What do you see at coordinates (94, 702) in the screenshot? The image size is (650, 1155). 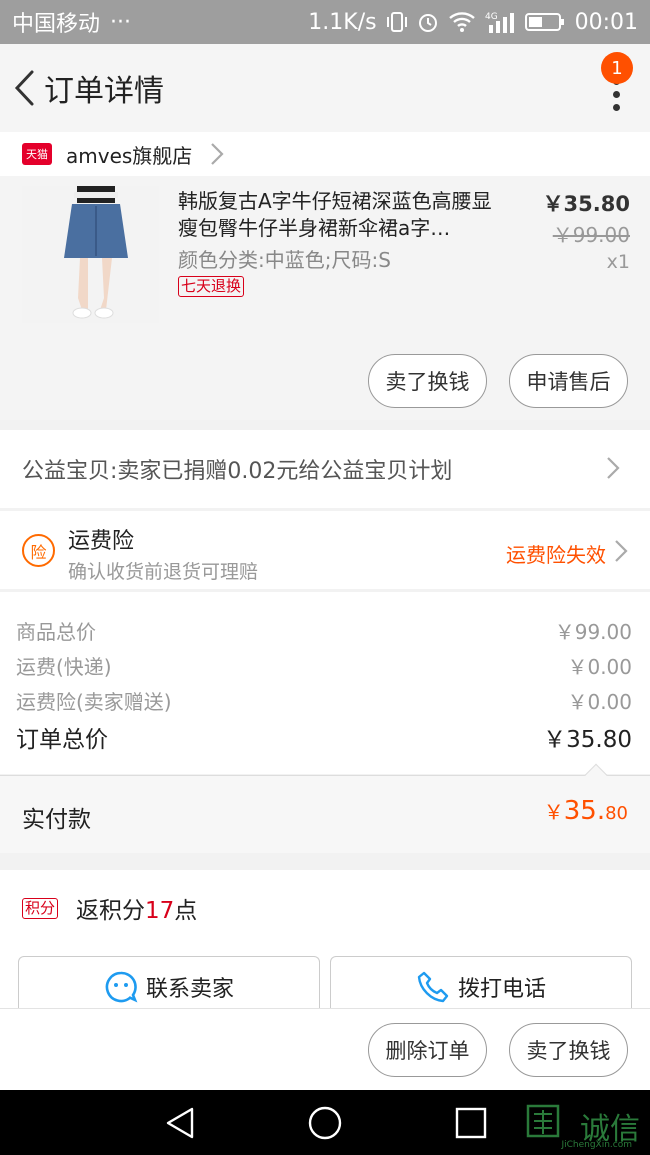 I see `summary-label: 运费险(卖家赠送)` at bounding box center [94, 702].